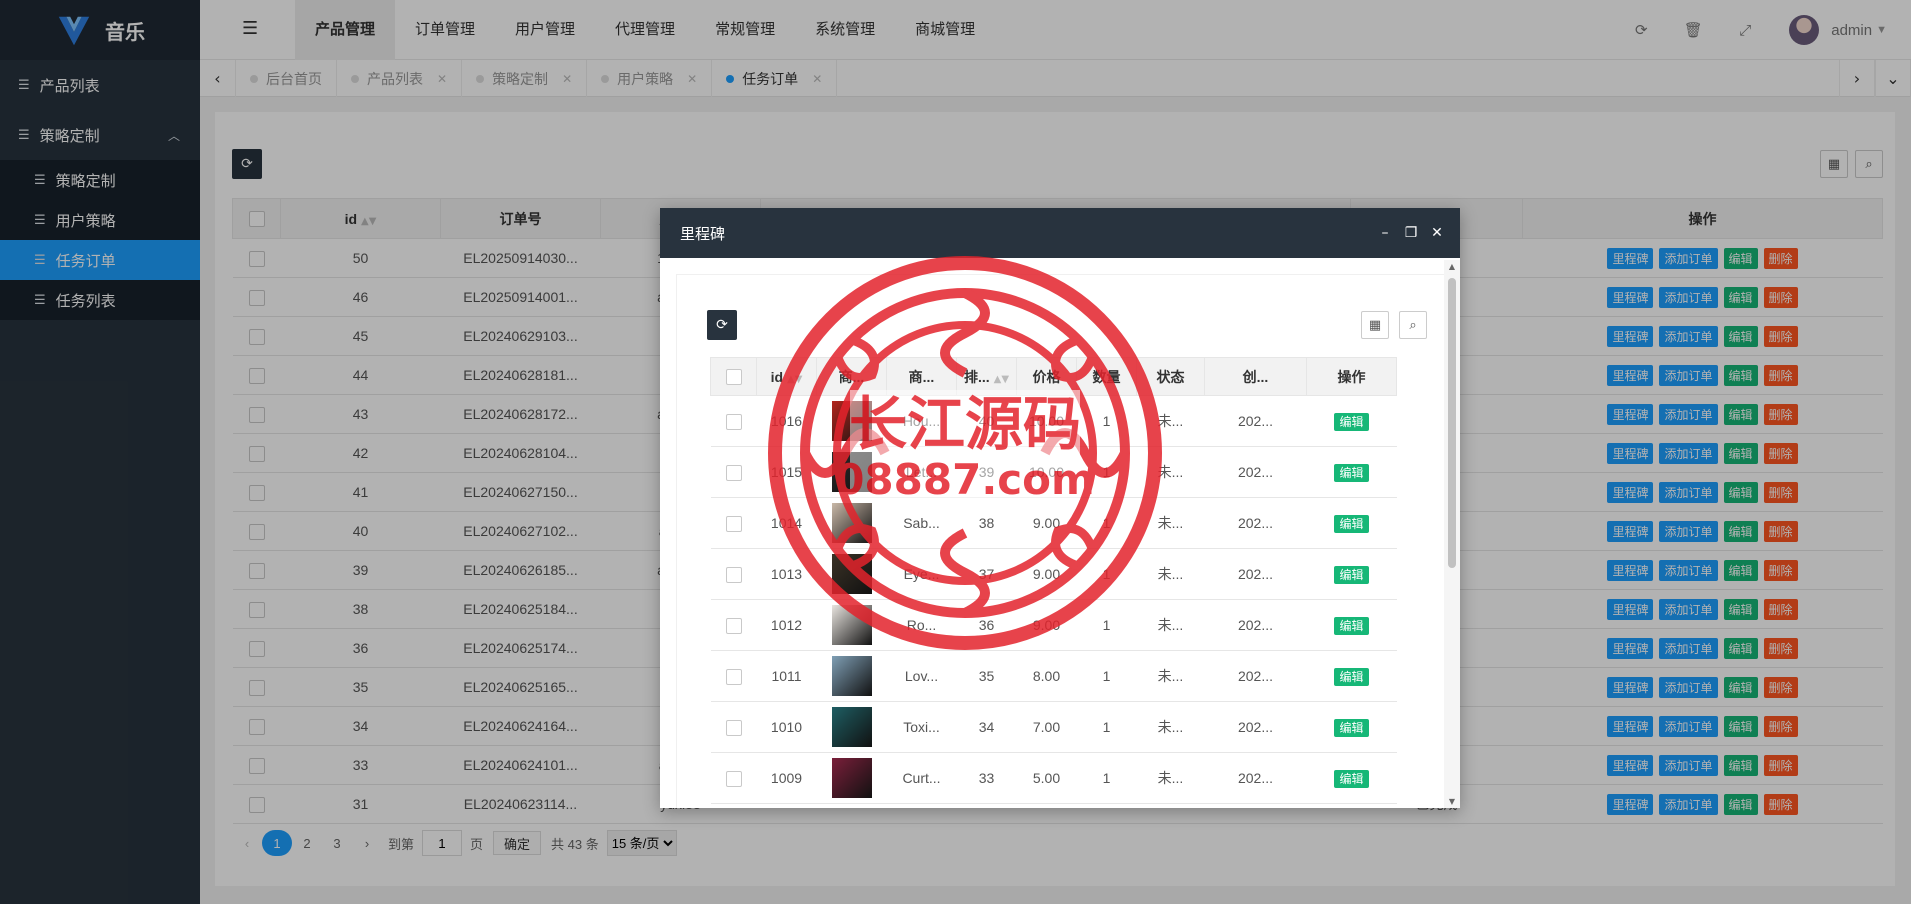  I want to click on table-row: 1009 Curt... 33 5.00 1 未... 202... 编辑, so click(1053, 778).